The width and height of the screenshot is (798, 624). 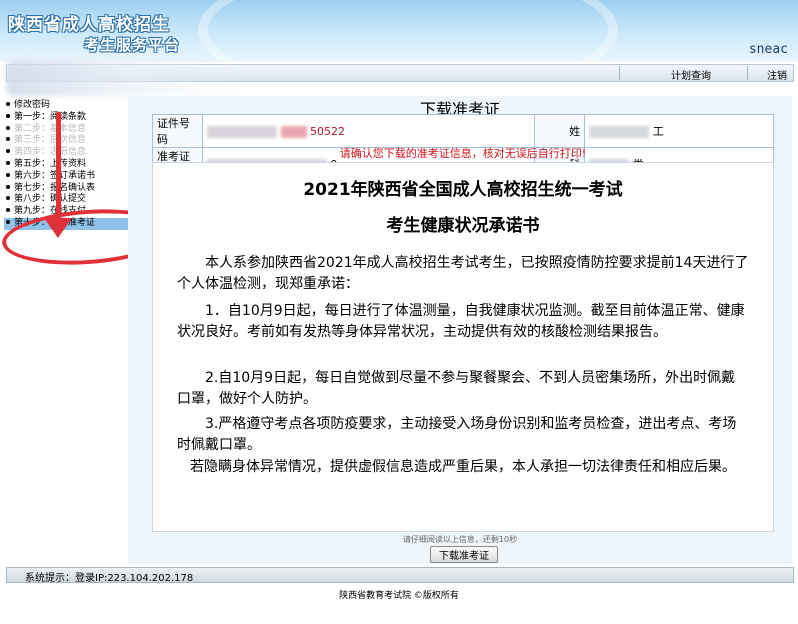 What do you see at coordinates (777, 74) in the screenshot?
I see `logout-link: 注销` at bounding box center [777, 74].